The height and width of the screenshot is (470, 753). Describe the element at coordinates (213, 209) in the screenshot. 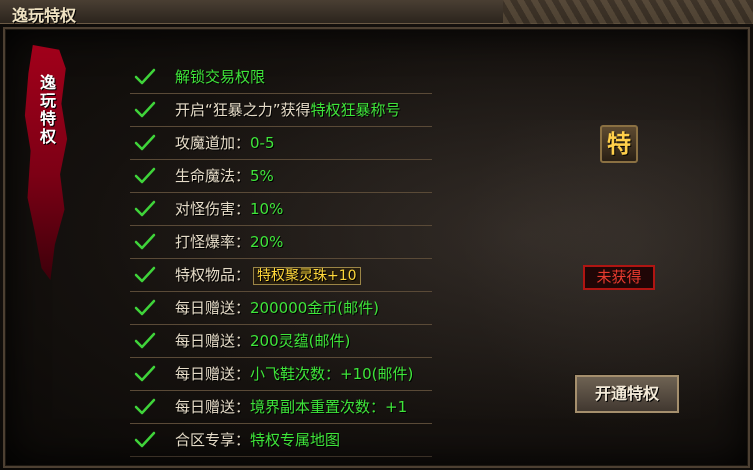

I see `perk-label: 对怪伤害：` at that location.